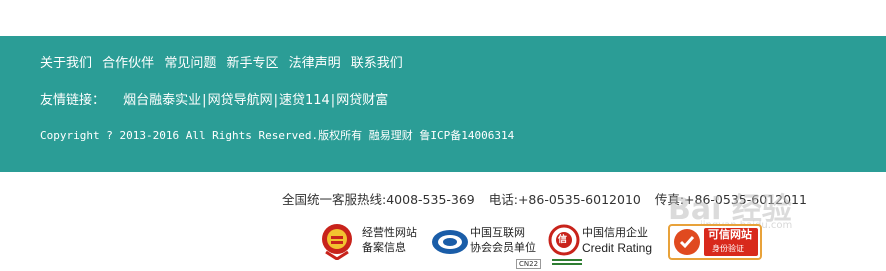 This screenshot has width=886, height=271. I want to click on icp-badge-line2: 备案信息, so click(384, 247).